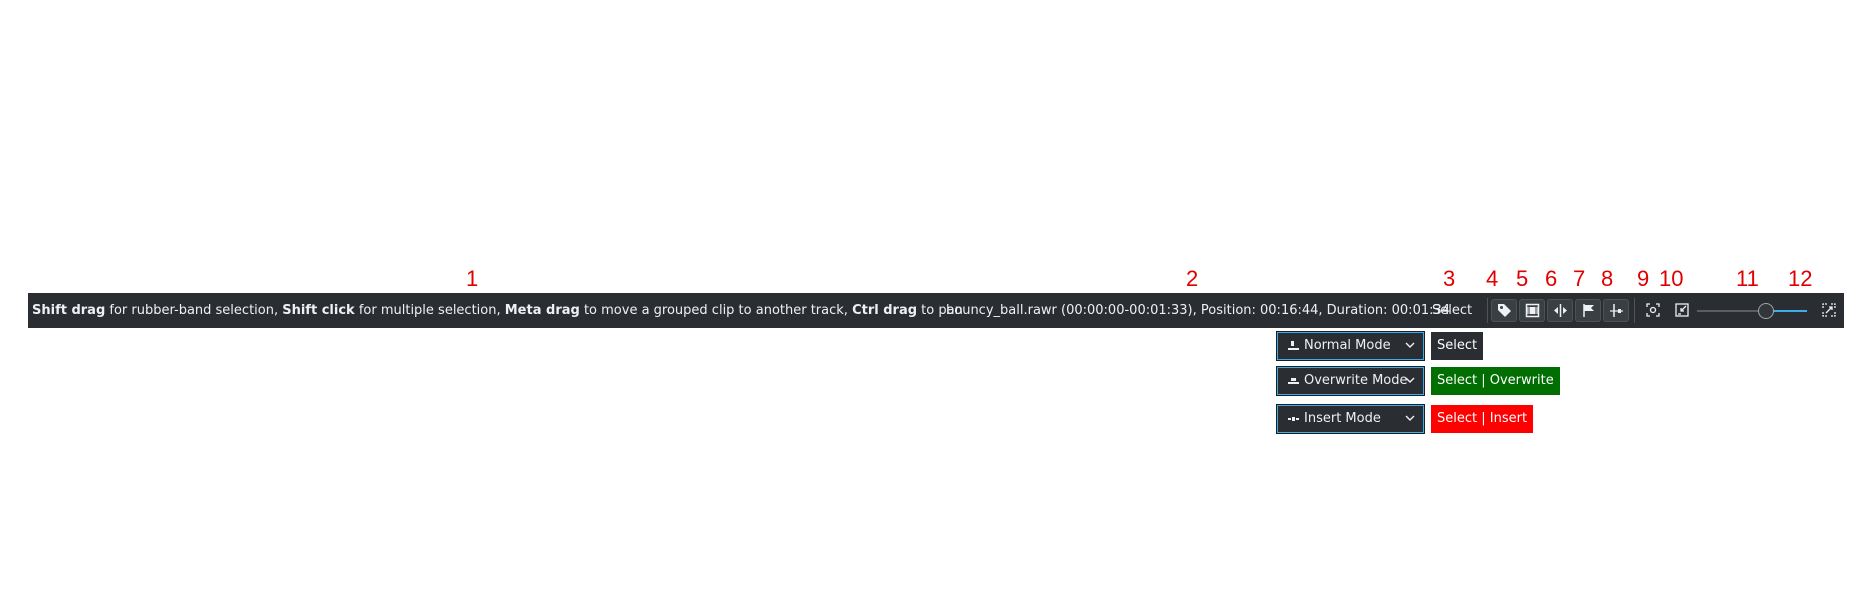  Describe the element at coordinates (1482, 419) in the screenshot. I see `mode-status-badge: Select | Insert` at that location.